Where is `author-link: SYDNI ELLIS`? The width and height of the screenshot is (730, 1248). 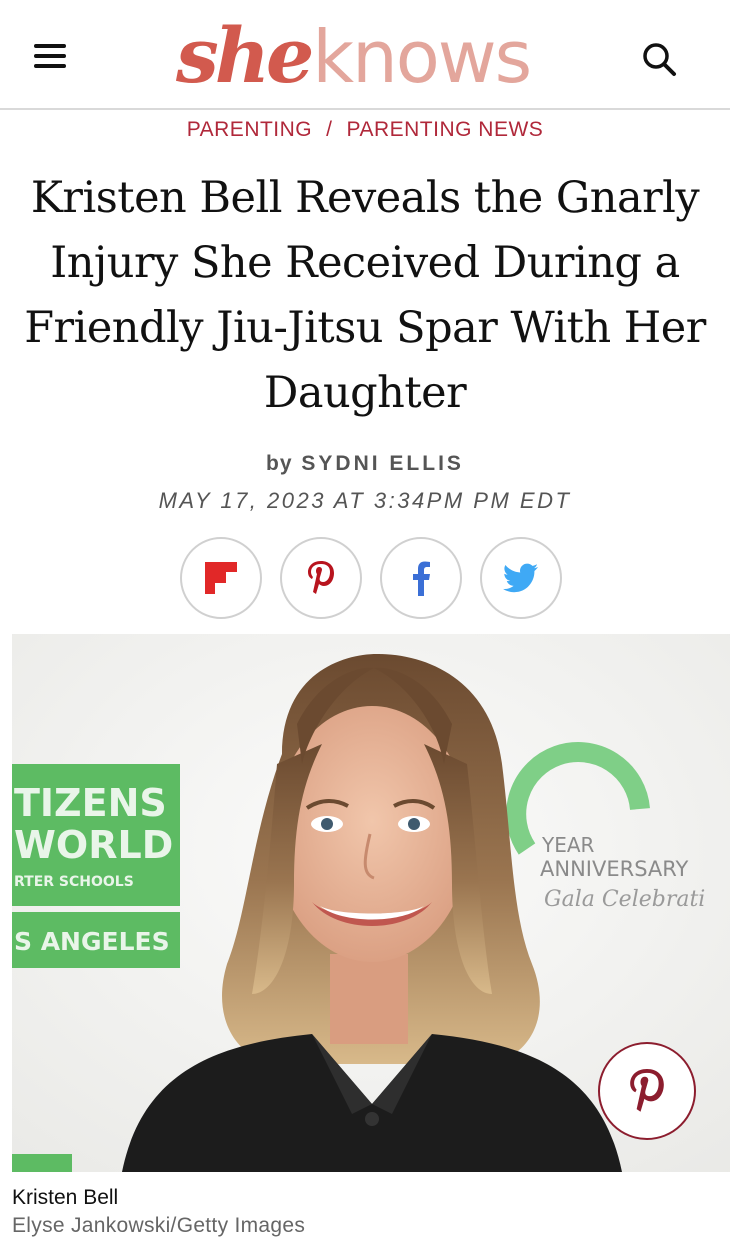 author-link: SYDNI ELLIS is located at coordinates (382, 463).